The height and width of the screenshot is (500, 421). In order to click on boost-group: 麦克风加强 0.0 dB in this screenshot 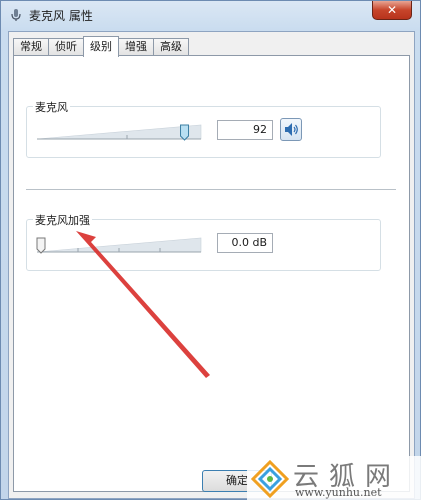, I will do `click(203, 241)`.